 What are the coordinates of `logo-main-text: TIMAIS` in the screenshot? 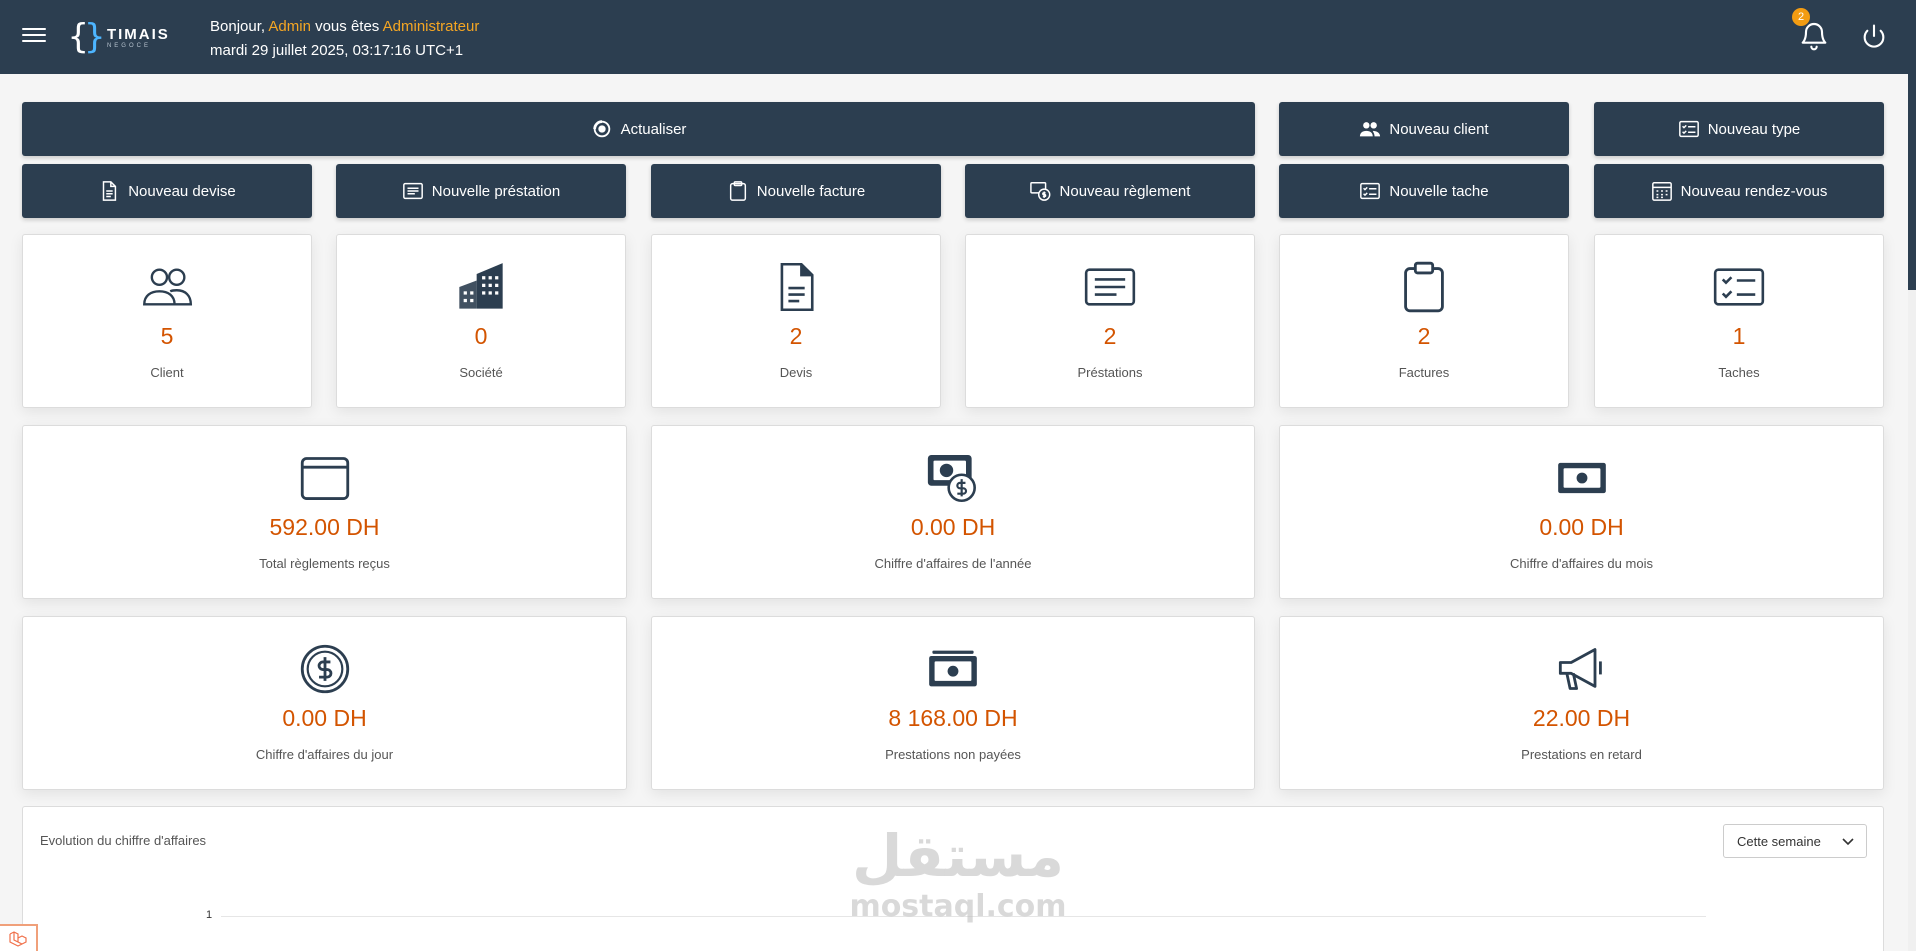 It's located at (138, 34).